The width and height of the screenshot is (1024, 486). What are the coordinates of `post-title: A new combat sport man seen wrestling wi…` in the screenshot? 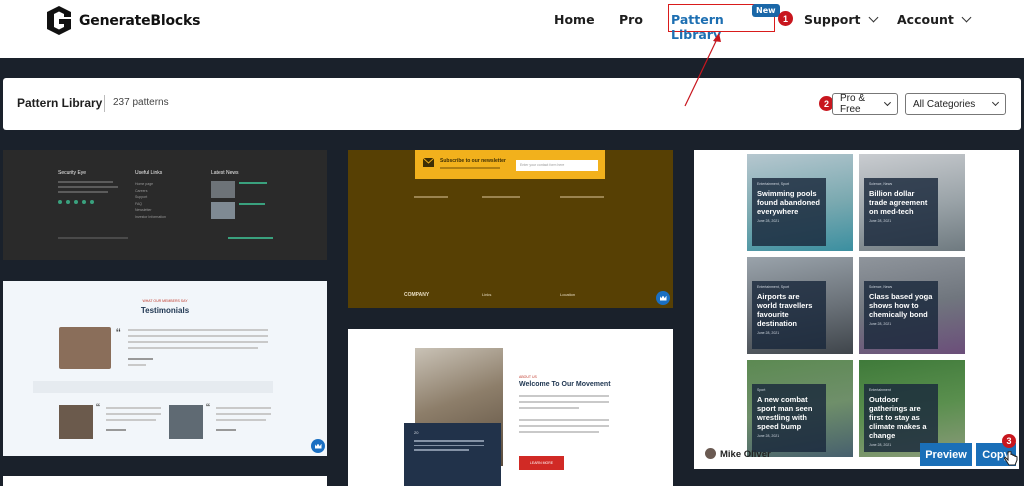 It's located at (785, 413).